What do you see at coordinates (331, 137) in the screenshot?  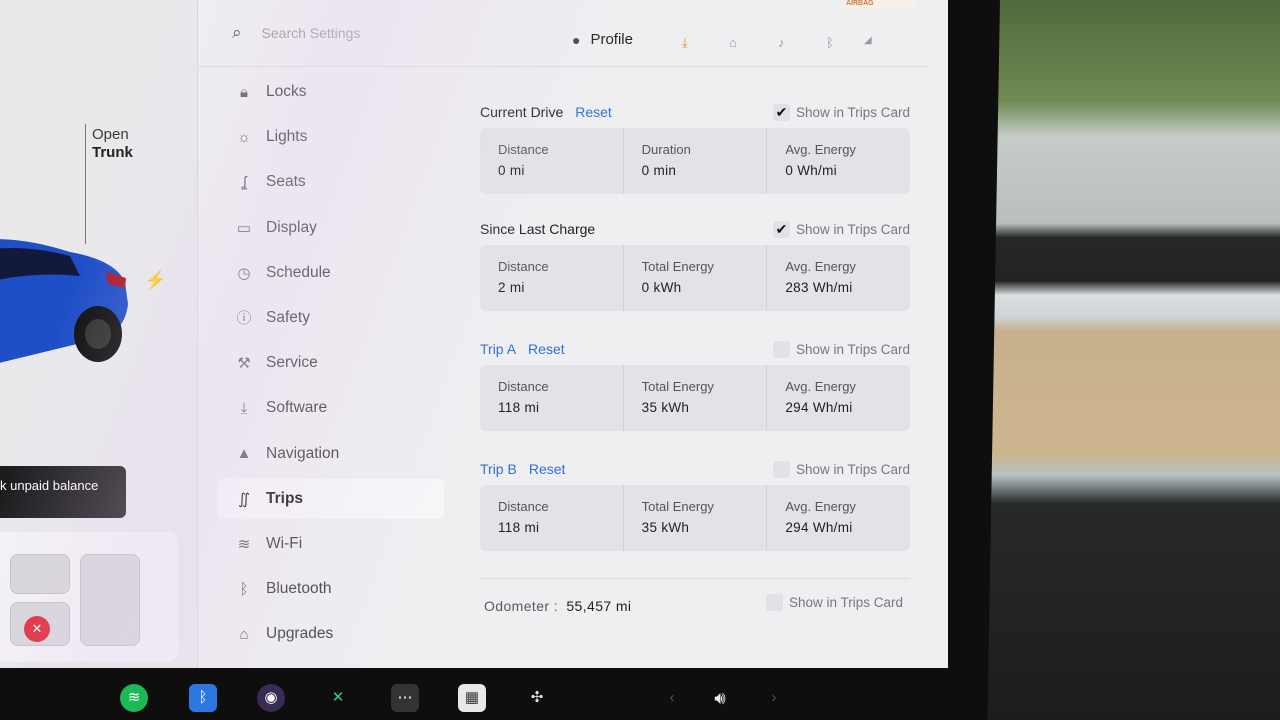 I see `nav-item-lights: ☼ Lights` at bounding box center [331, 137].